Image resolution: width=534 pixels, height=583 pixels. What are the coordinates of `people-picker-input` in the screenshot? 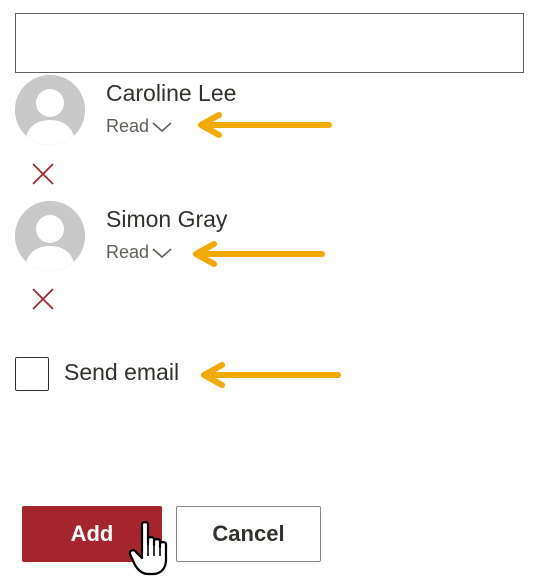 It's located at (269, 43).